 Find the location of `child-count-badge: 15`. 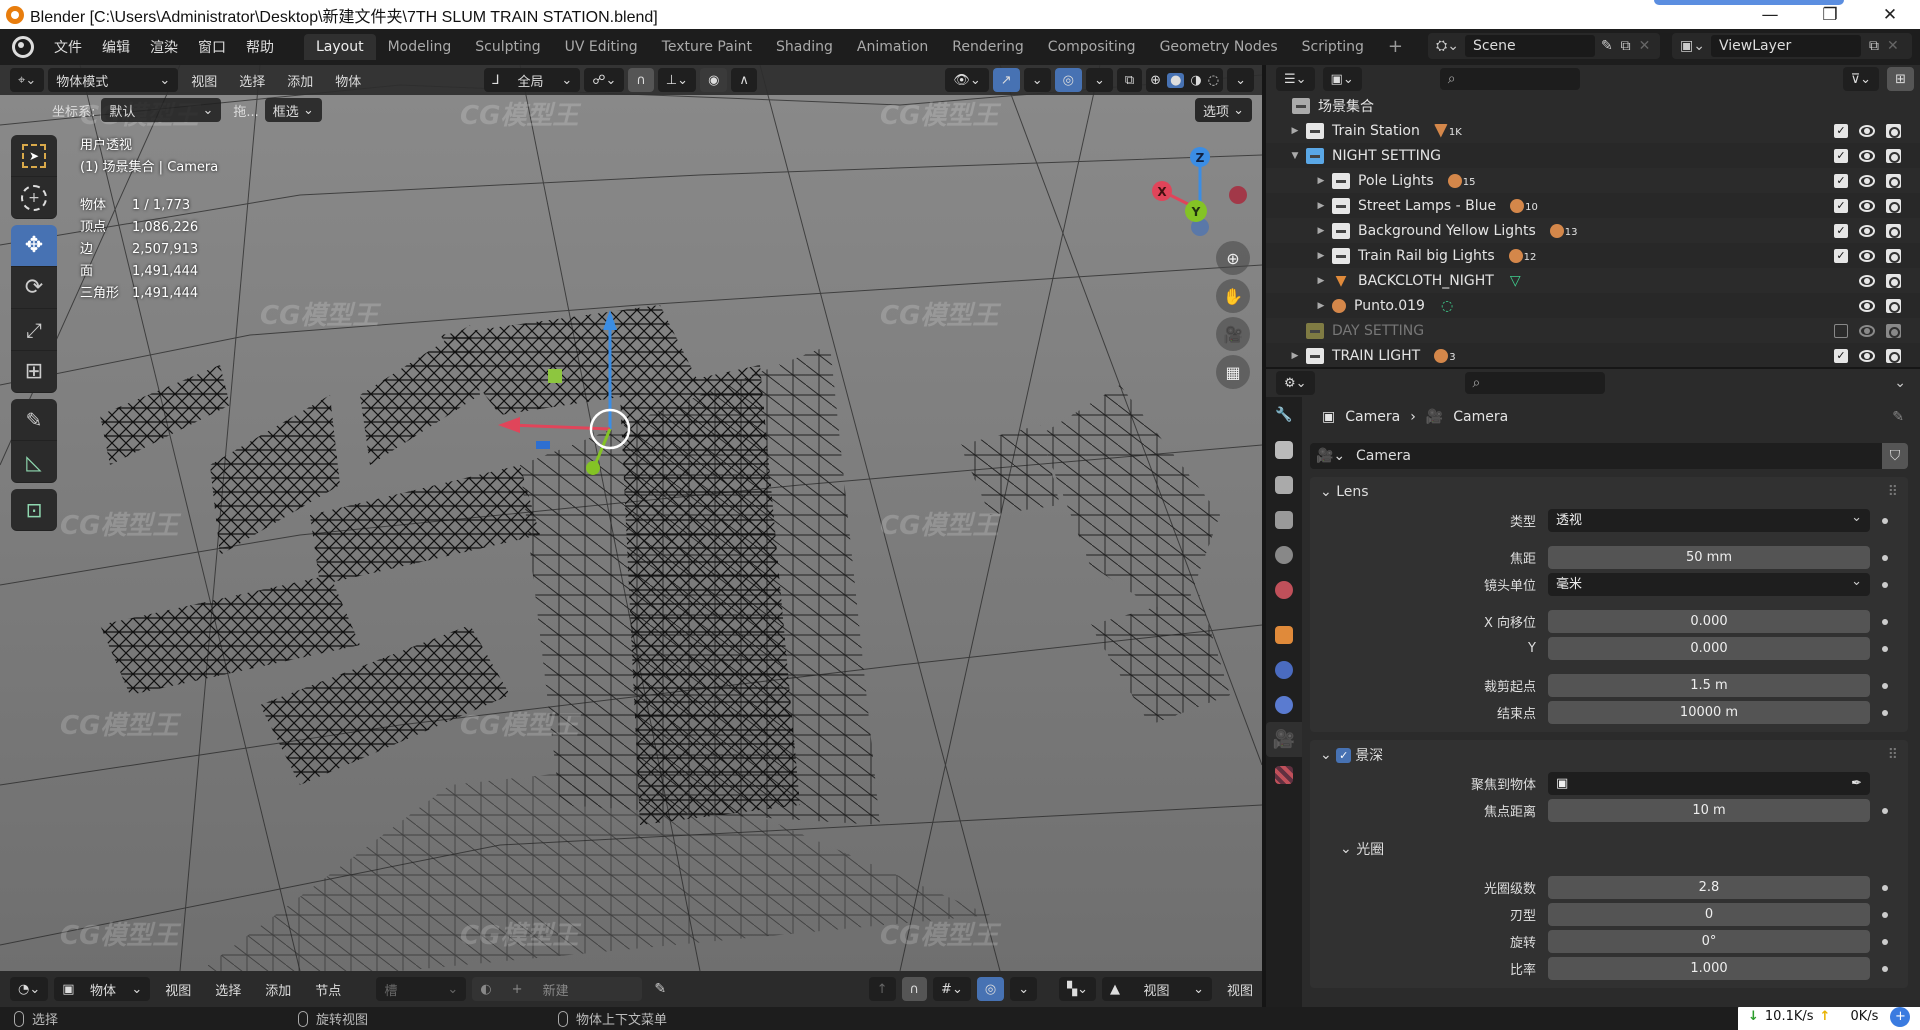

child-count-badge: 15 is located at coordinates (1461, 180).